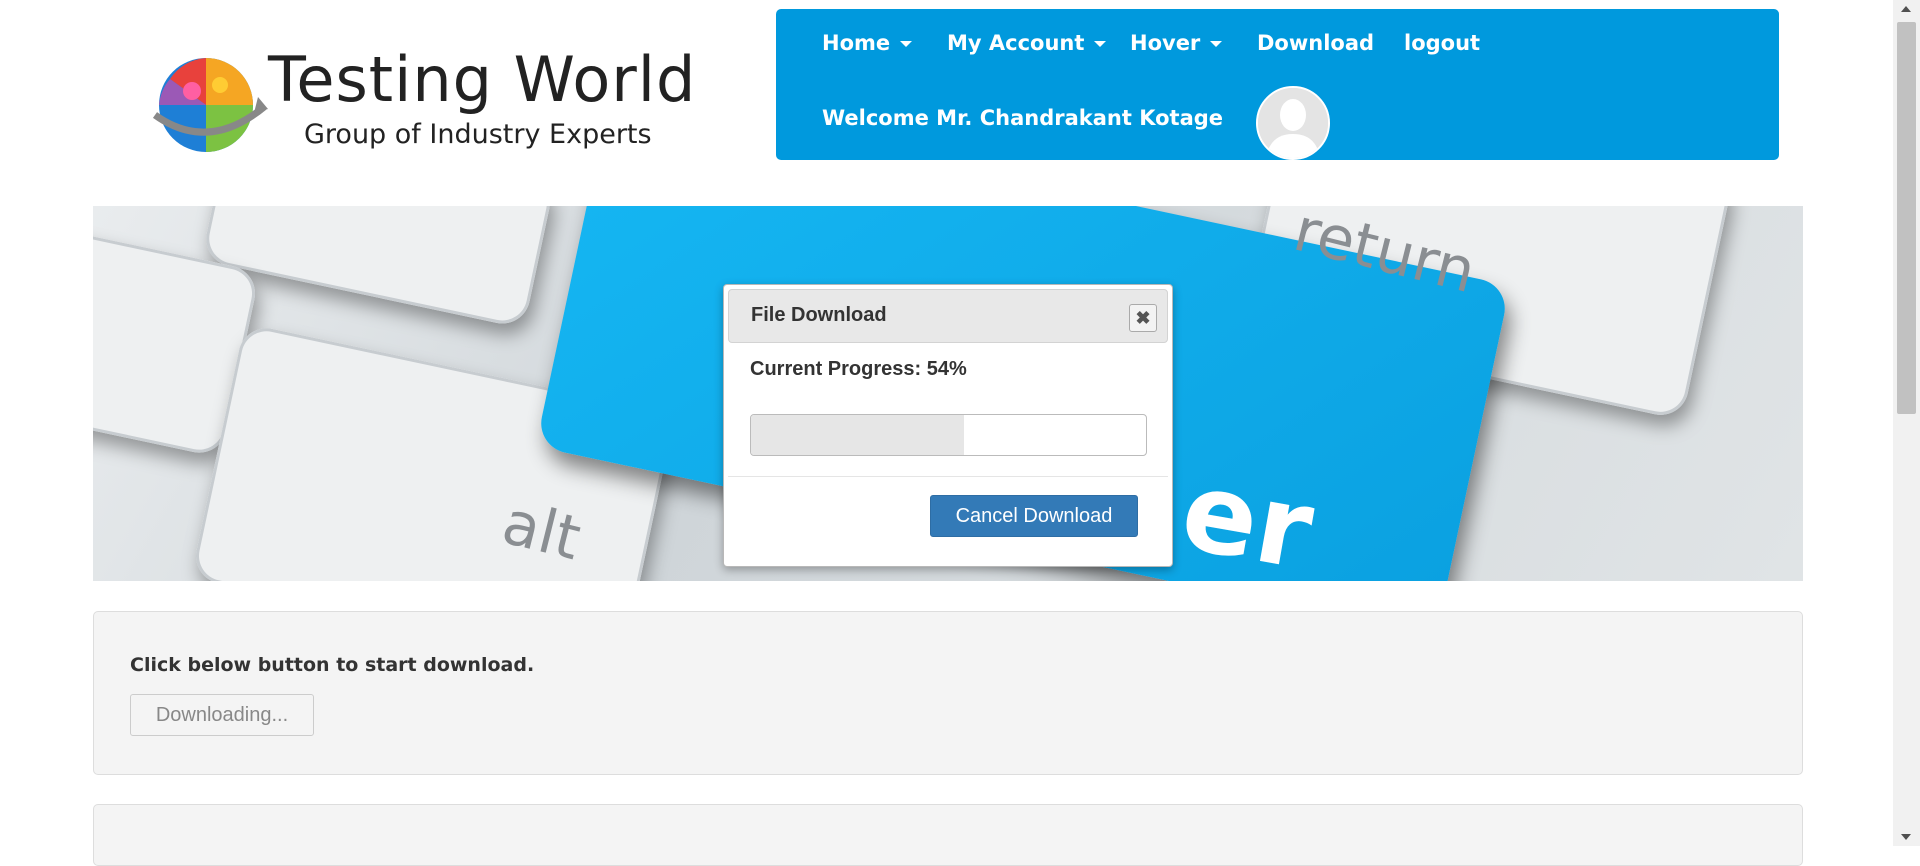 This screenshot has width=1920, height=866. What do you see at coordinates (1034, 516) in the screenshot?
I see `cancel-download-button: Cancel Download` at bounding box center [1034, 516].